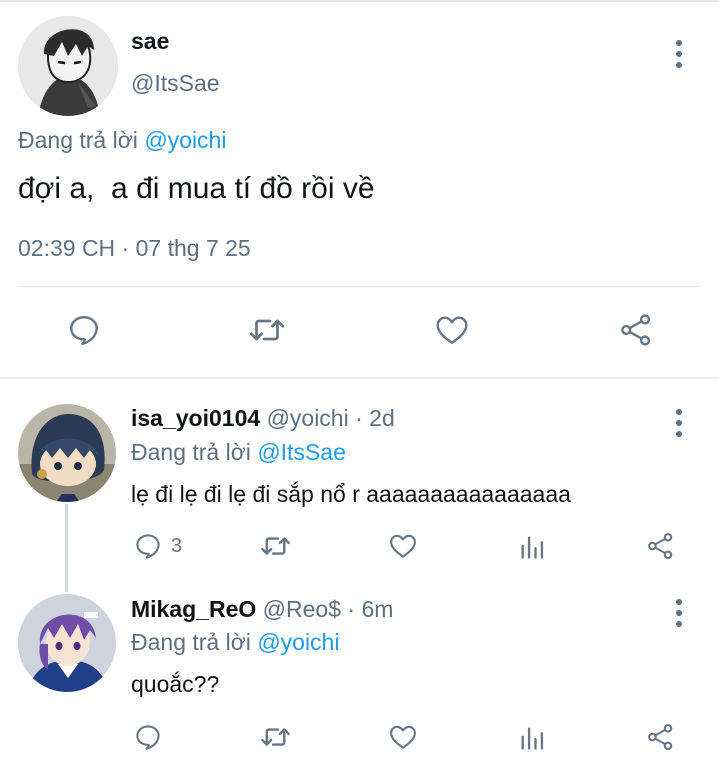 This screenshot has height=773, width=719. What do you see at coordinates (301, 452) in the screenshot?
I see `replying-to-link: @ItsSae` at bounding box center [301, 452].